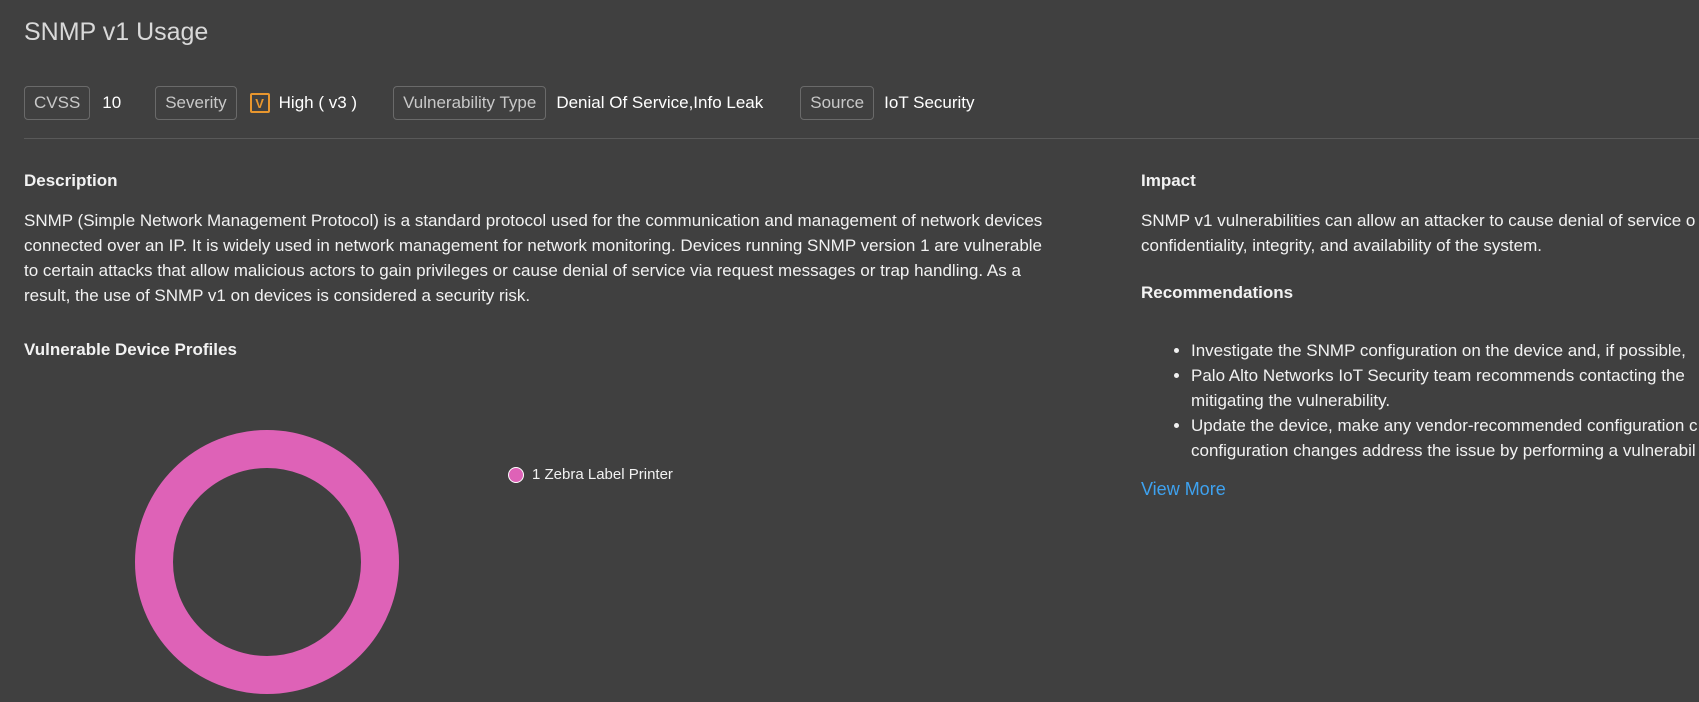 The height and width of the screenshot is (702, 1699). I want to click on severity-value: High ( v3 ), so click(318, 102).